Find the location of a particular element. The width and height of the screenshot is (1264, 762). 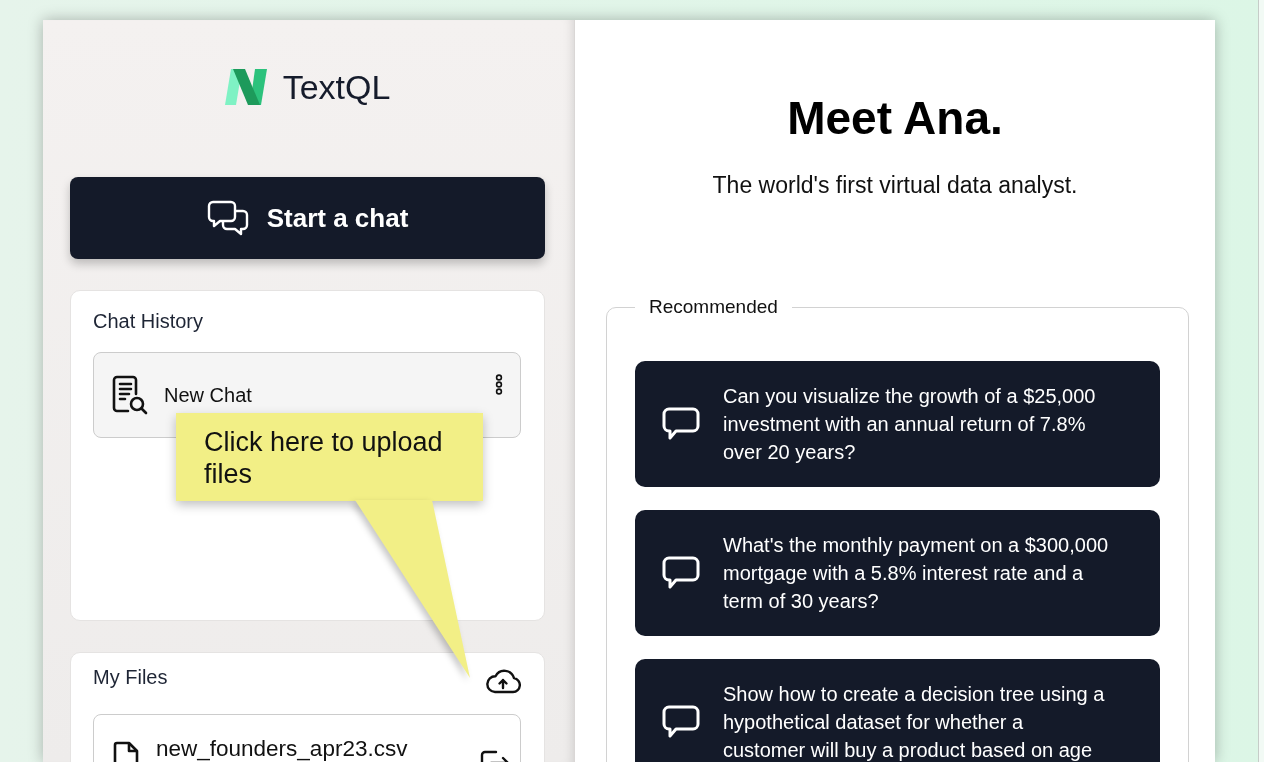

chat-bubbles-icon is located at coordinates (227, 218).